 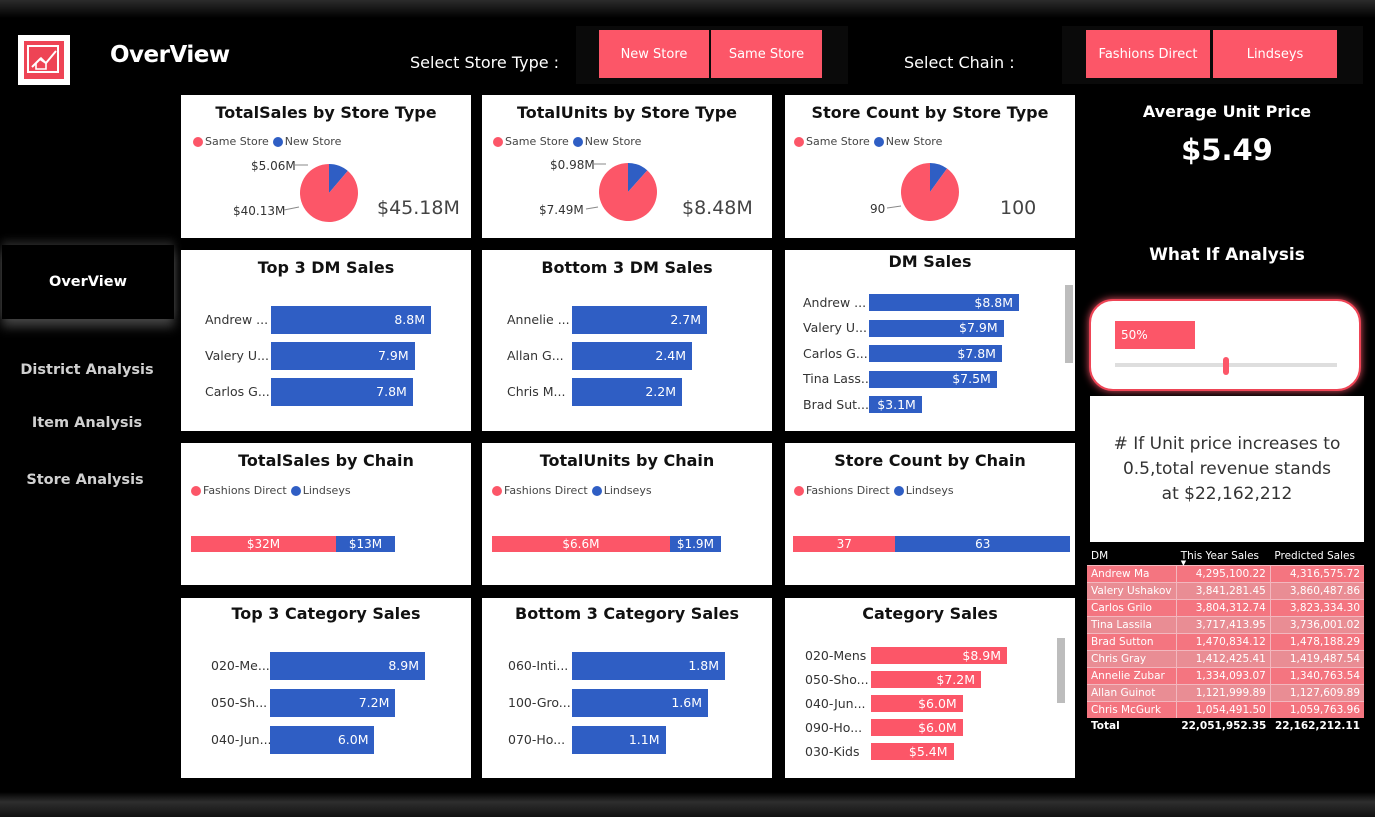 I want to click on bar-value-label: $7.2M, so click(x=956, y=679).